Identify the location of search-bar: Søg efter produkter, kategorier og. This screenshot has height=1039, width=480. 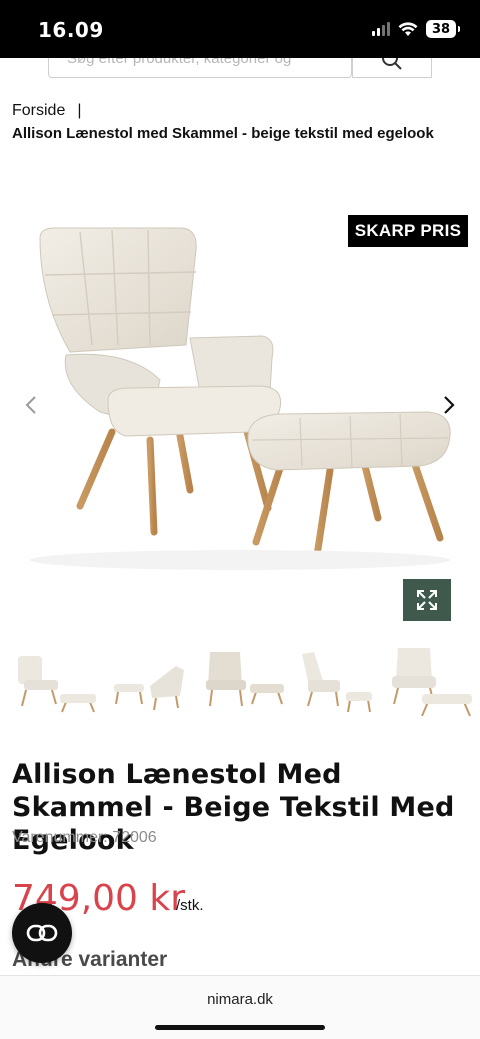
(240, 68).